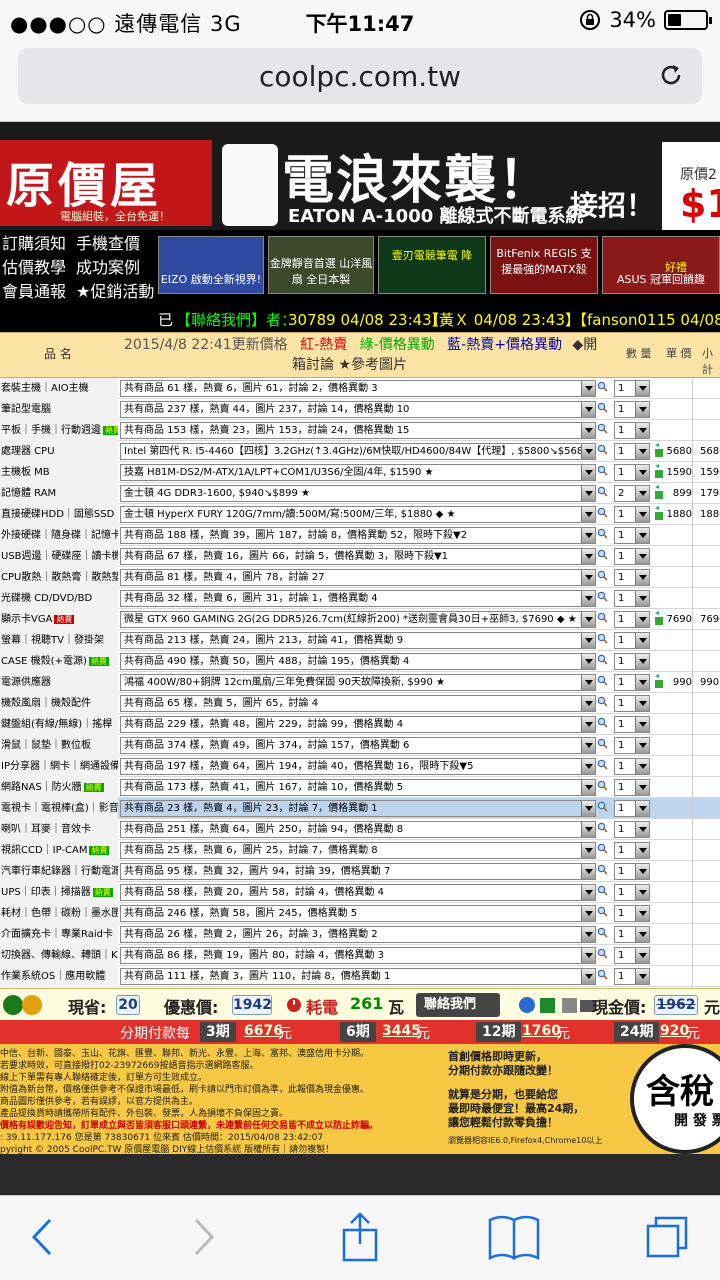 The height and width of the screenshot is (1280, 720). I want to click on address-bar: coolpc.com.tw, so click(360, 76).